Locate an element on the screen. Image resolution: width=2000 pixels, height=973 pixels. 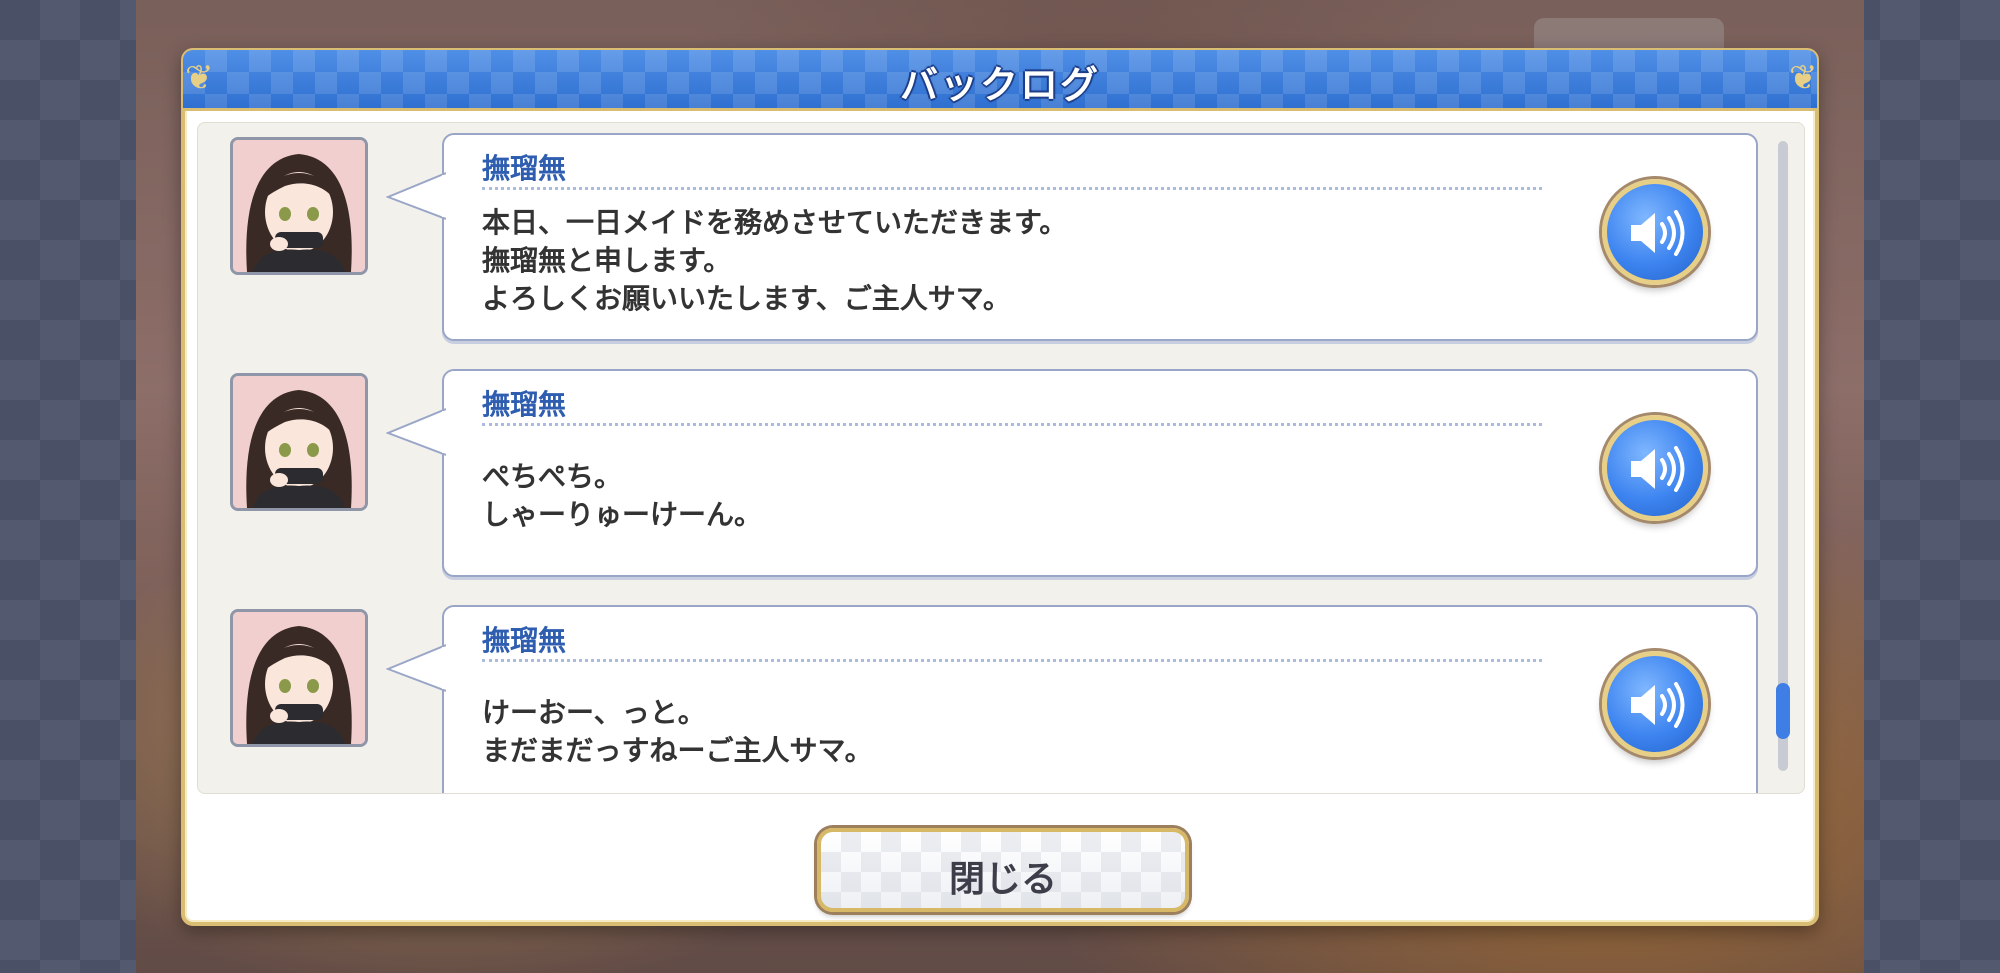
message-line: 本日、一日メイドを務めさせていただきます。 is located at coordinates (775, 222).